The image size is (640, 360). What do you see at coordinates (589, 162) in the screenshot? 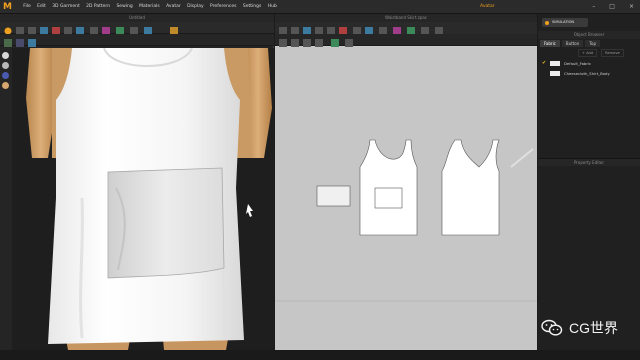
I see `property-editor-title: Property Editor` at bounding box center [589, 162].